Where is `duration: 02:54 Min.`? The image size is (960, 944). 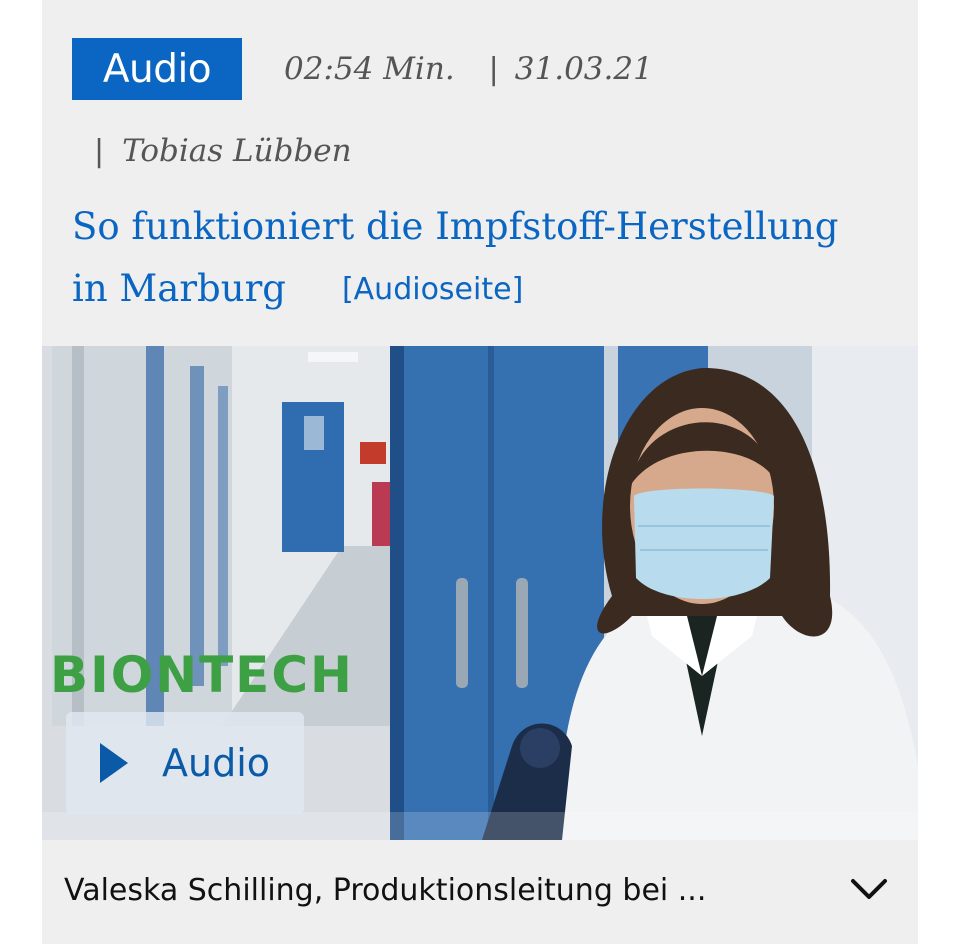 duration: 02:54 Min. is located at coordinates (369, 69).